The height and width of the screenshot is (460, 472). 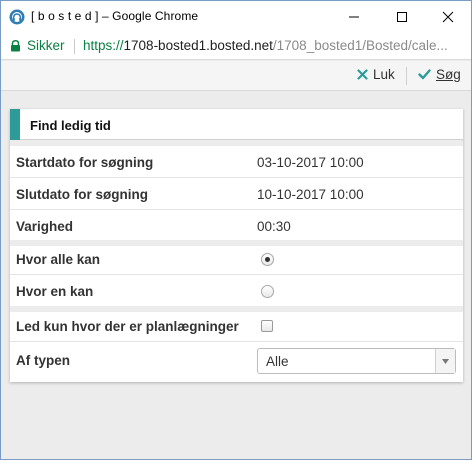 I want to click on type-label: Af typen, so click(x=43, y=360).